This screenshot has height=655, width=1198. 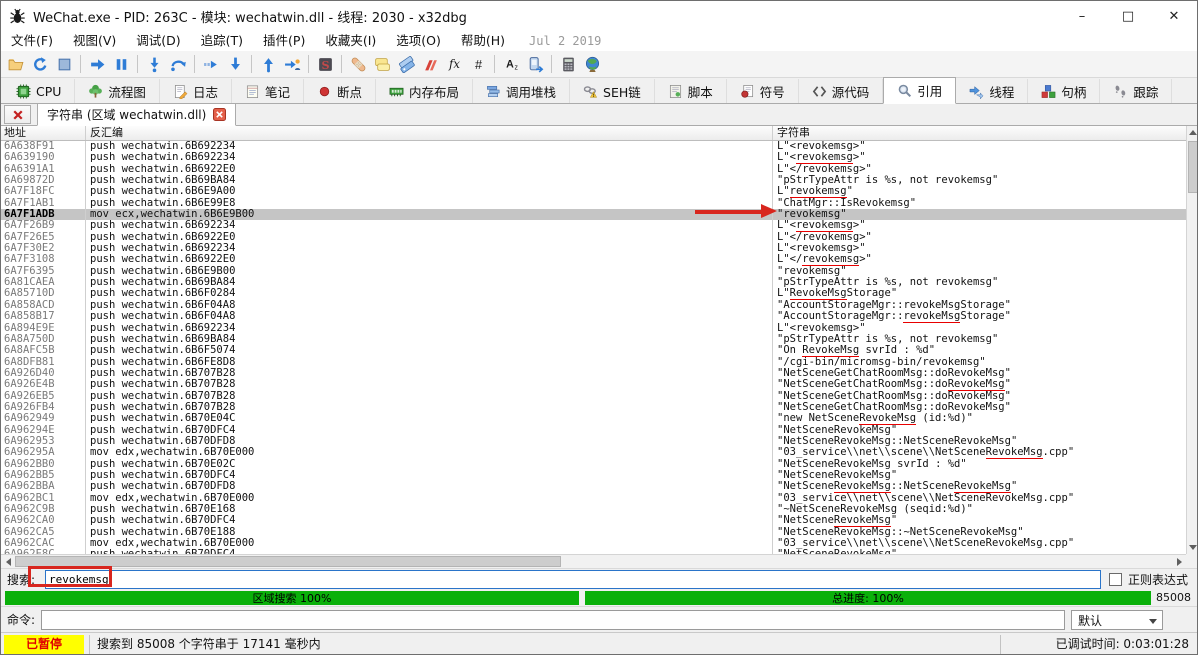 What do you see at coordinates (535, 64) in the screenshot?
I see `highlight-button` at bounding box center [535, 64].